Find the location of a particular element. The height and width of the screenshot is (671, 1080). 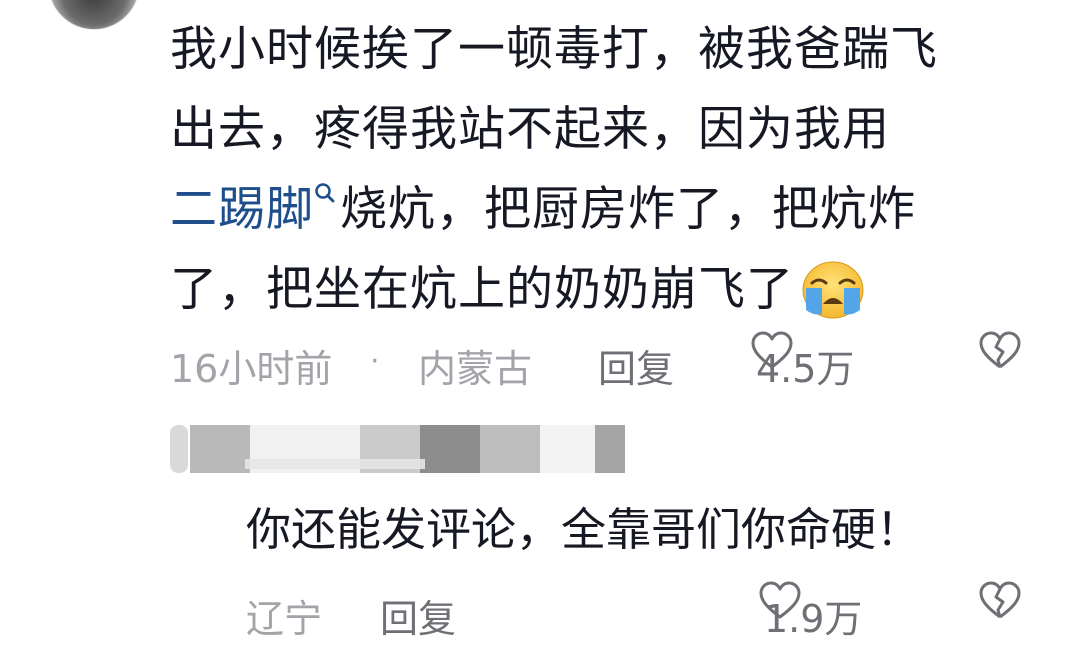

like-count: 4.5万 is located at coordinates (805, 369).